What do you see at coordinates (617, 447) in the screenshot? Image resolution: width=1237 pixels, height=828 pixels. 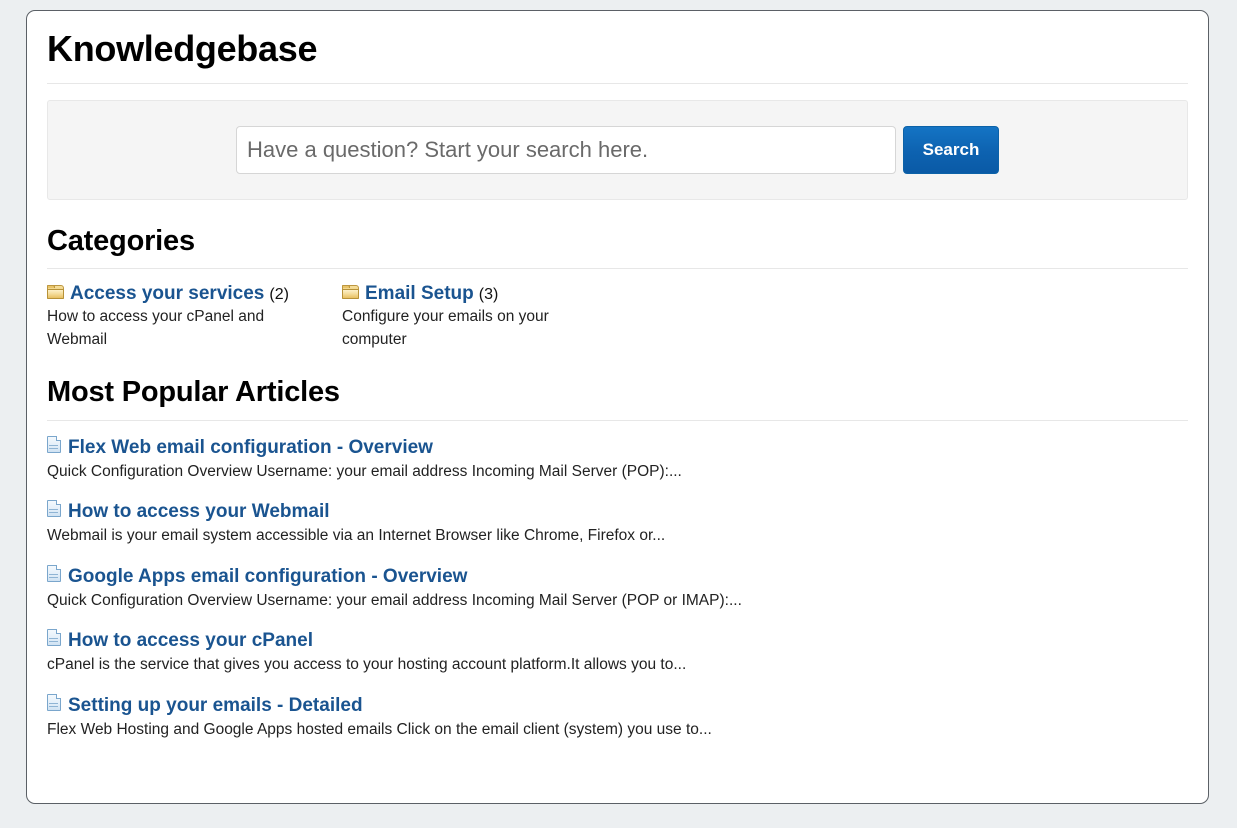 I see `article-header: Flex Web email configuration - Overview` at bounding box center [617, 447].